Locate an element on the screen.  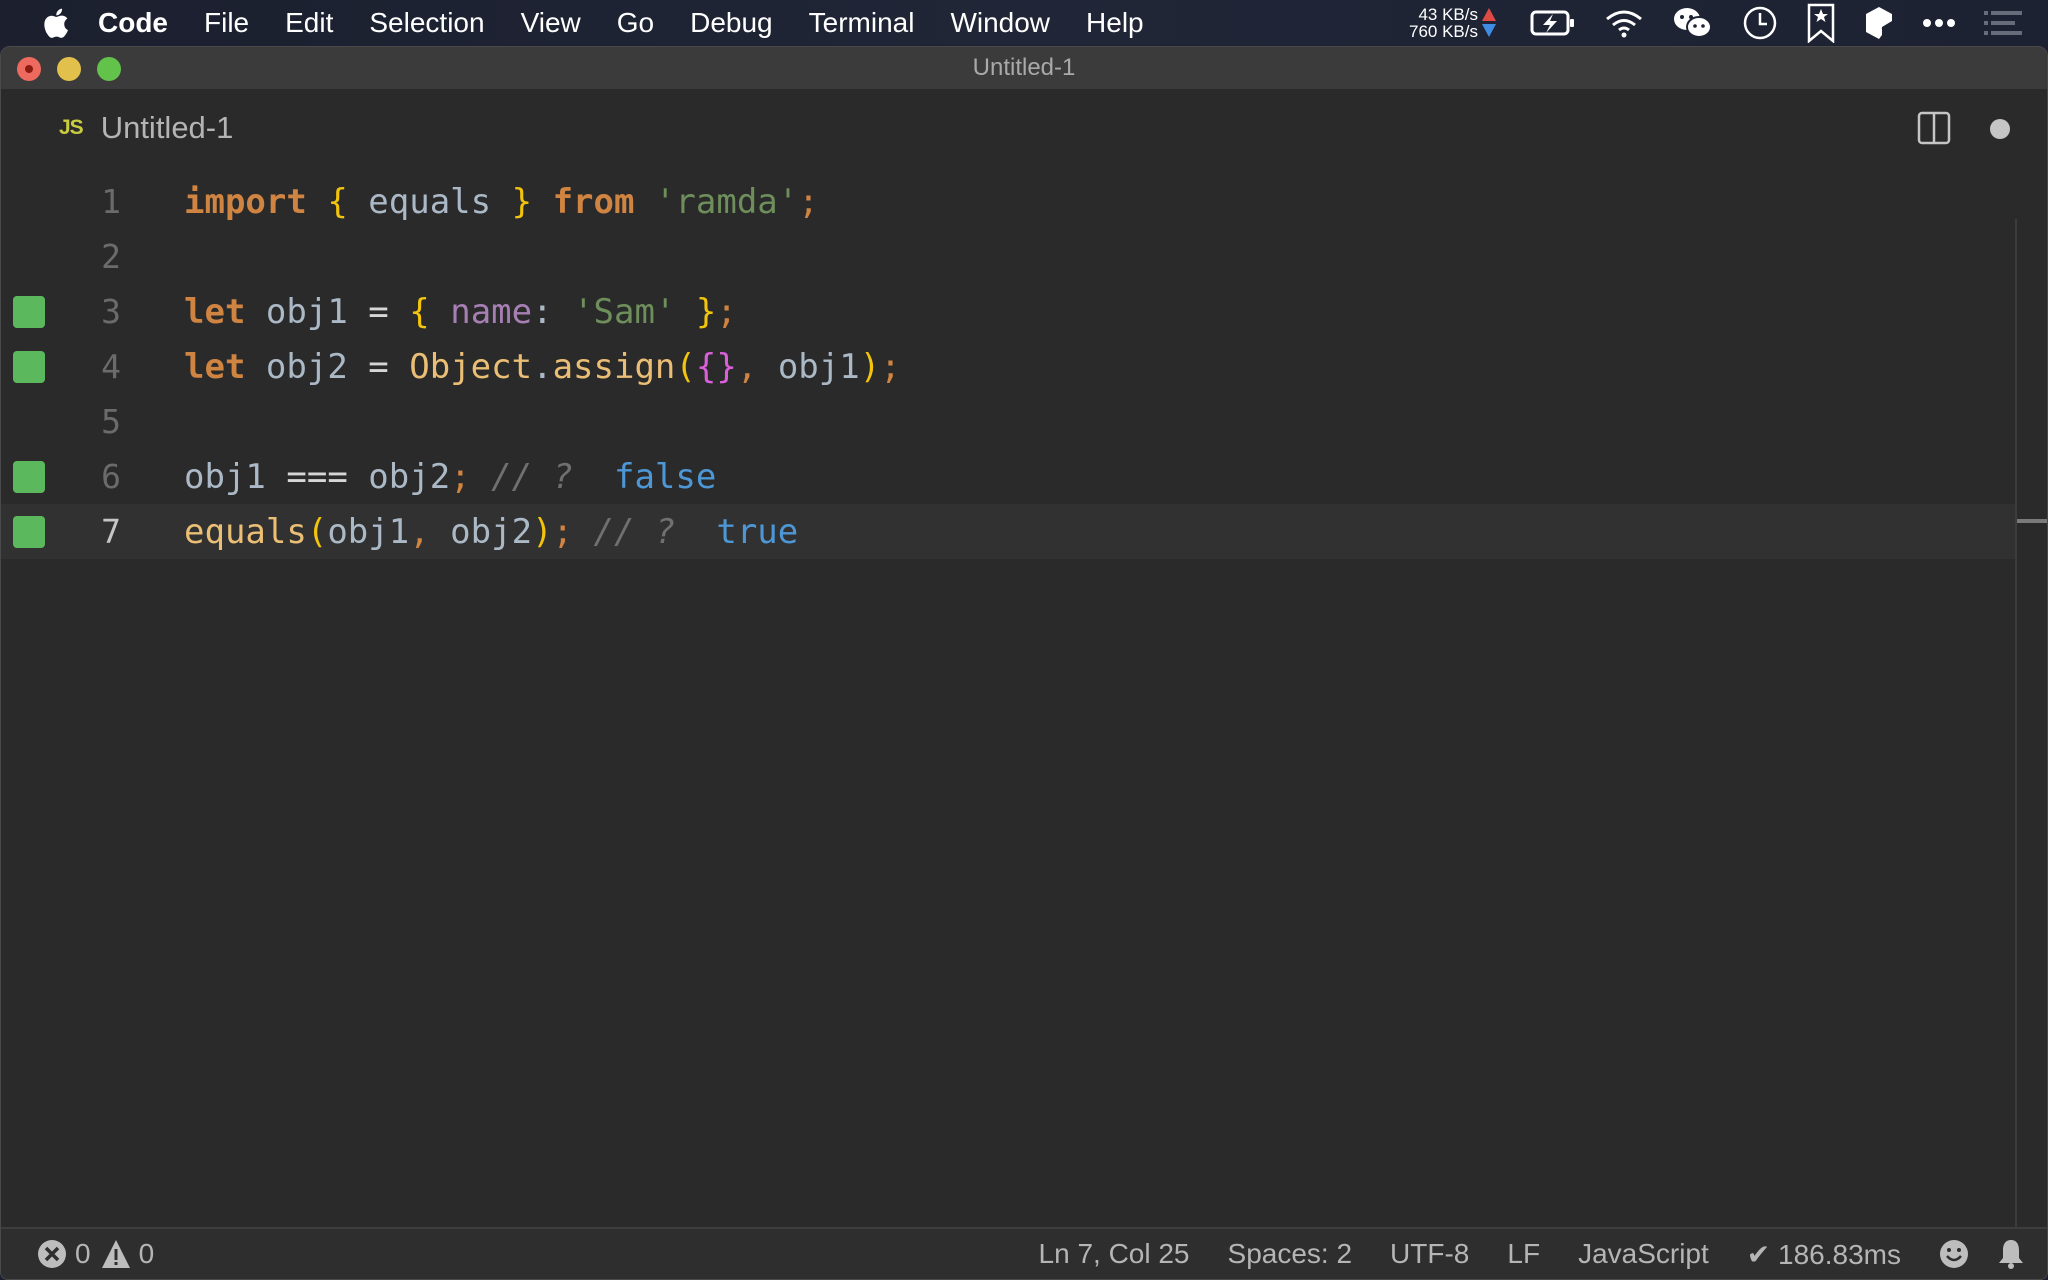
wechat-icon is located at coordinates (1693, 23).